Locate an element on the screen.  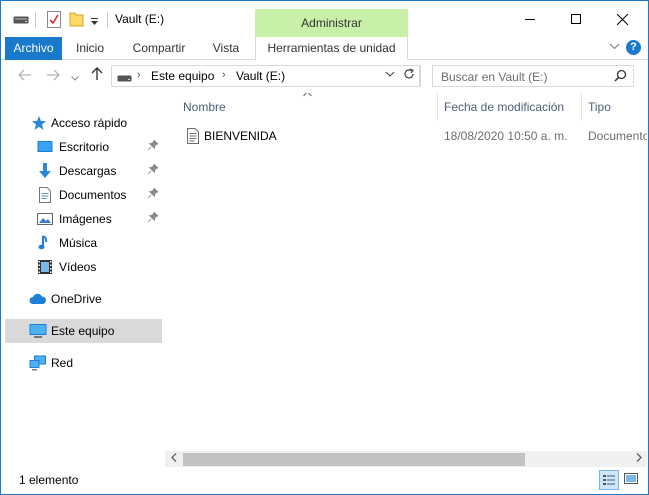
scrollbar-thumb is located at coordinates (354, 459).